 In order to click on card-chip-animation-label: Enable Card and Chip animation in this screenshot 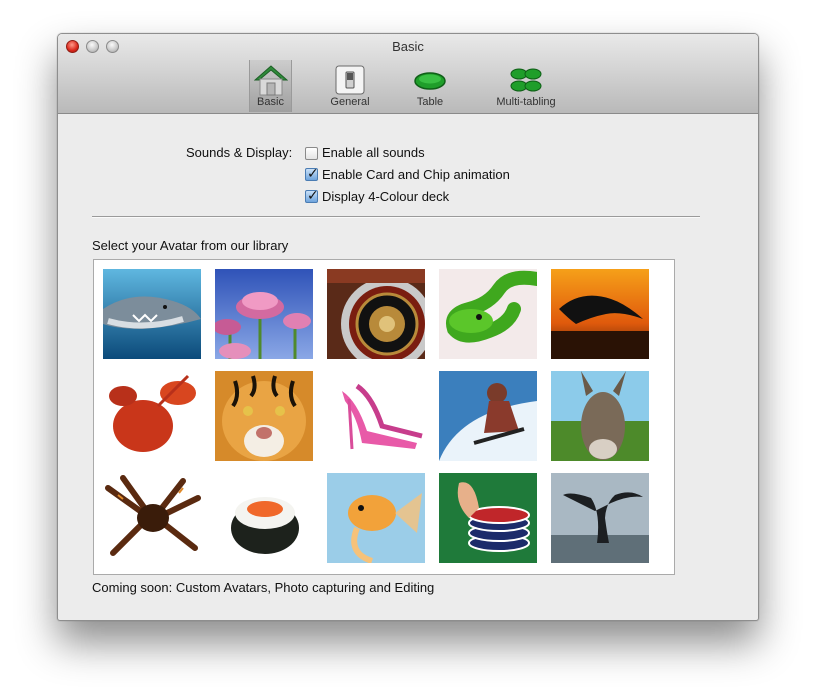, I will do `click(416, 174)`.